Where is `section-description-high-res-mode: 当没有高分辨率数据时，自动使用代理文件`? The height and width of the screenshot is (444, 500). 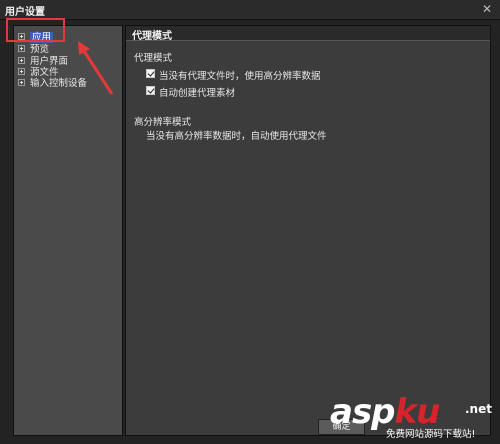
section-description-high-res-mode: 当没有高分辨率数据时，自动使用代理文件 is located at coordinates (236, 136).